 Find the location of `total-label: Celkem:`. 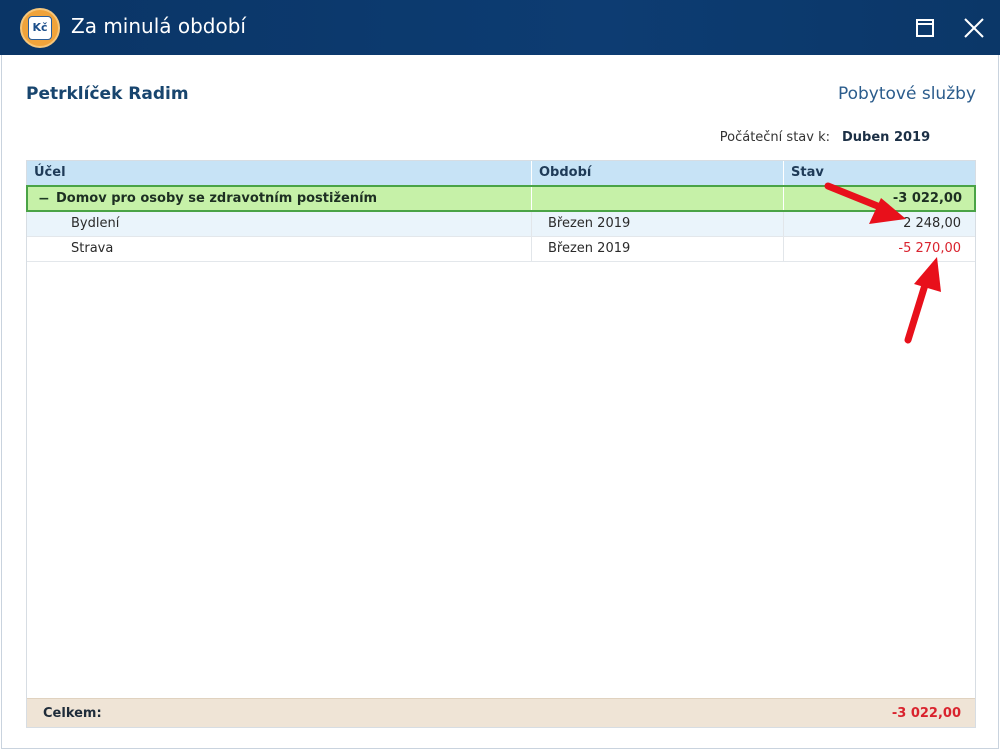

total-label: Celkem: is located at coordinates (72, 713).